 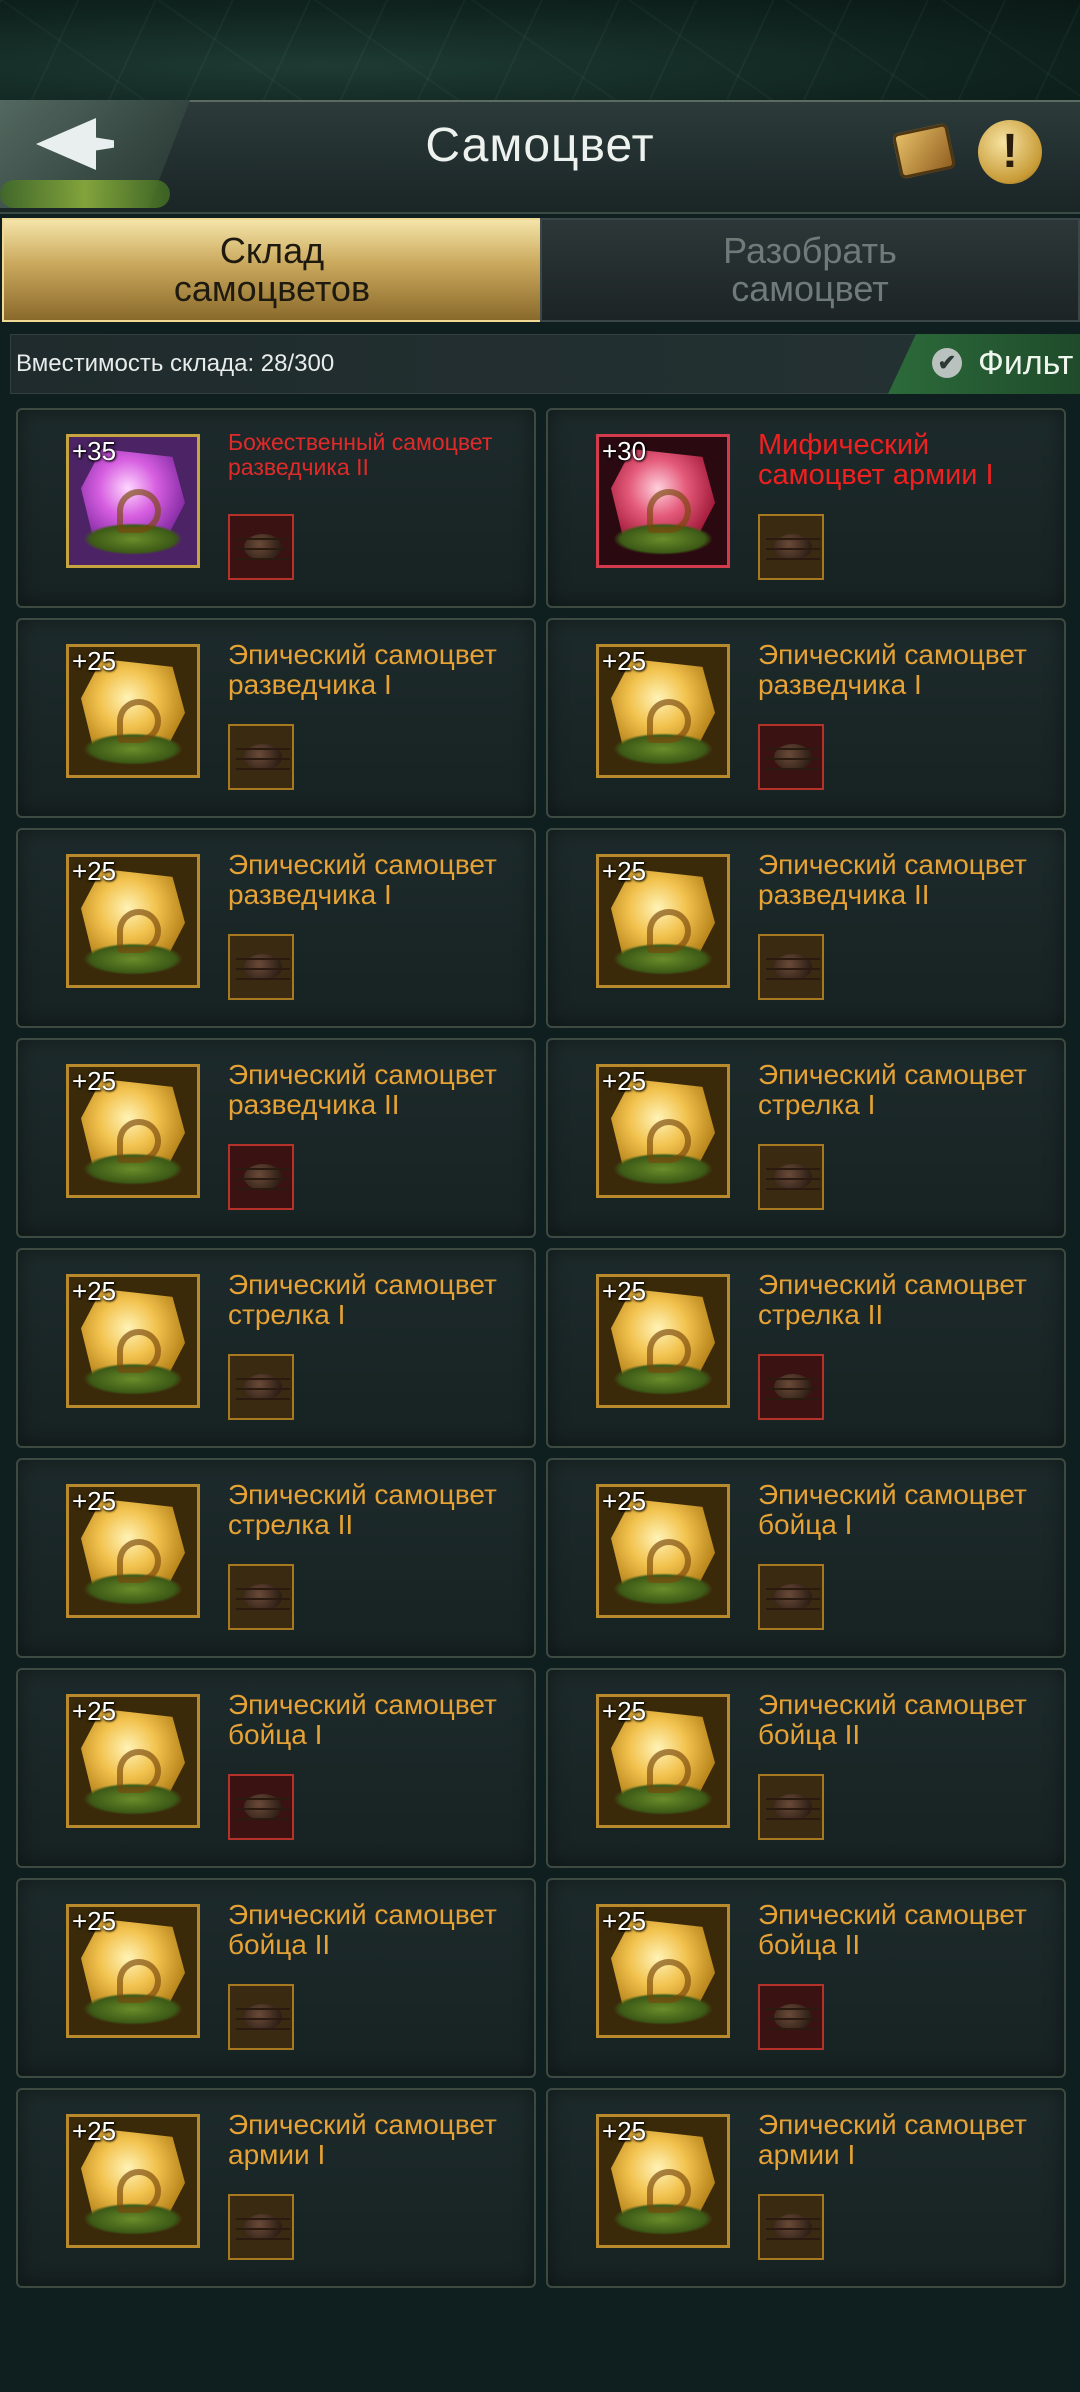 What do you see at coordinates (175, 363) in the screenshot?
I see `capacity-text: Вместимость склада: 28/300` at bounding box center [175, 363].